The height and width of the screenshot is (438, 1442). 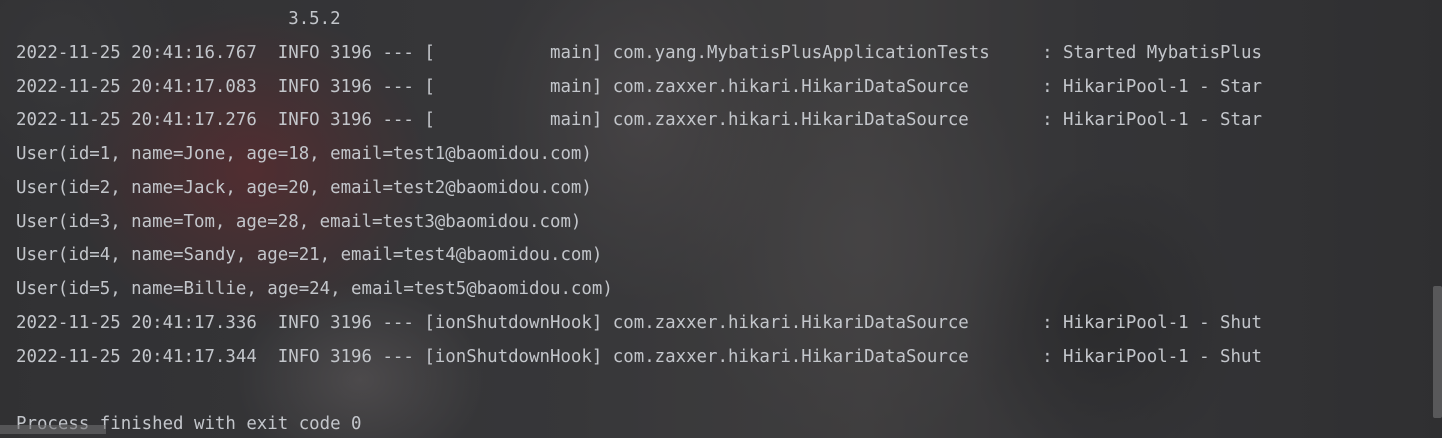 What do you see at coordinates (53, 429) in the screenshot?
I see `horizontal-scrollbar` at bounding box center [53, 429].